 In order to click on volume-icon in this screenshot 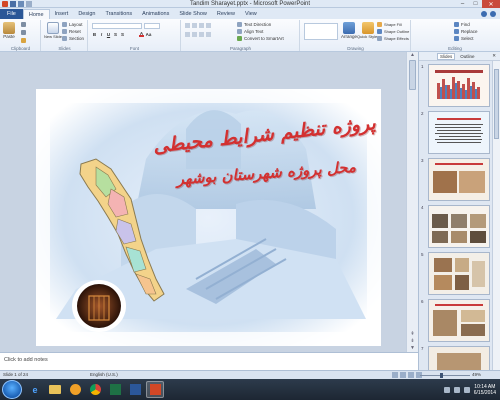, I will do `click(456, 389)`.